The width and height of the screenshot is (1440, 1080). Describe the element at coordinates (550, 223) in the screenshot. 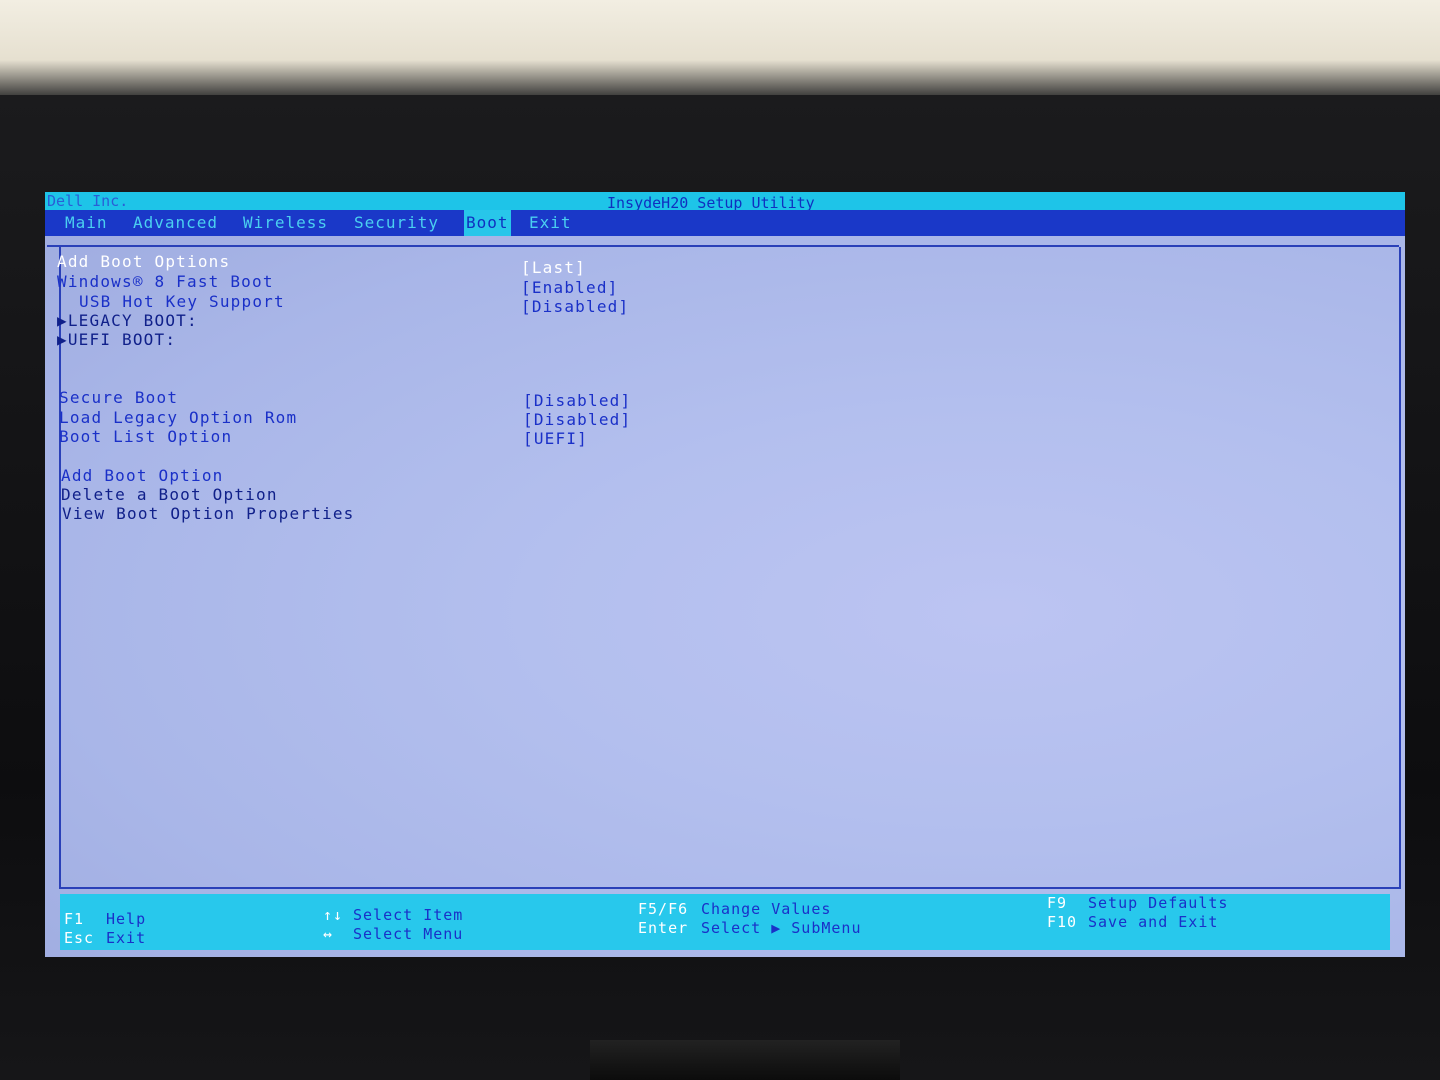

I see `tab-exit: Exit` at that location.